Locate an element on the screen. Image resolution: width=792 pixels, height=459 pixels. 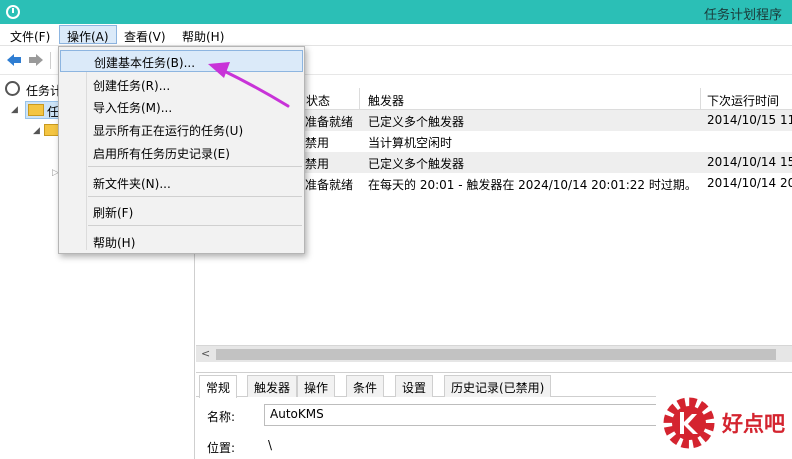
location-value: \ is located at coordinates (270, 445).